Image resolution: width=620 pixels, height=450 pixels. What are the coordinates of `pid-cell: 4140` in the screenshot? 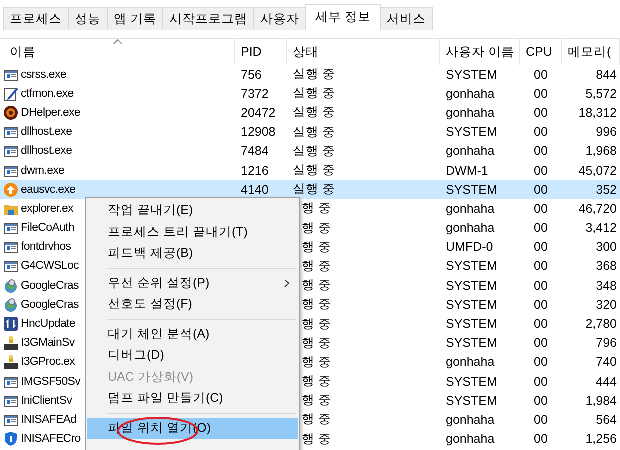 It's located at (255, 189).